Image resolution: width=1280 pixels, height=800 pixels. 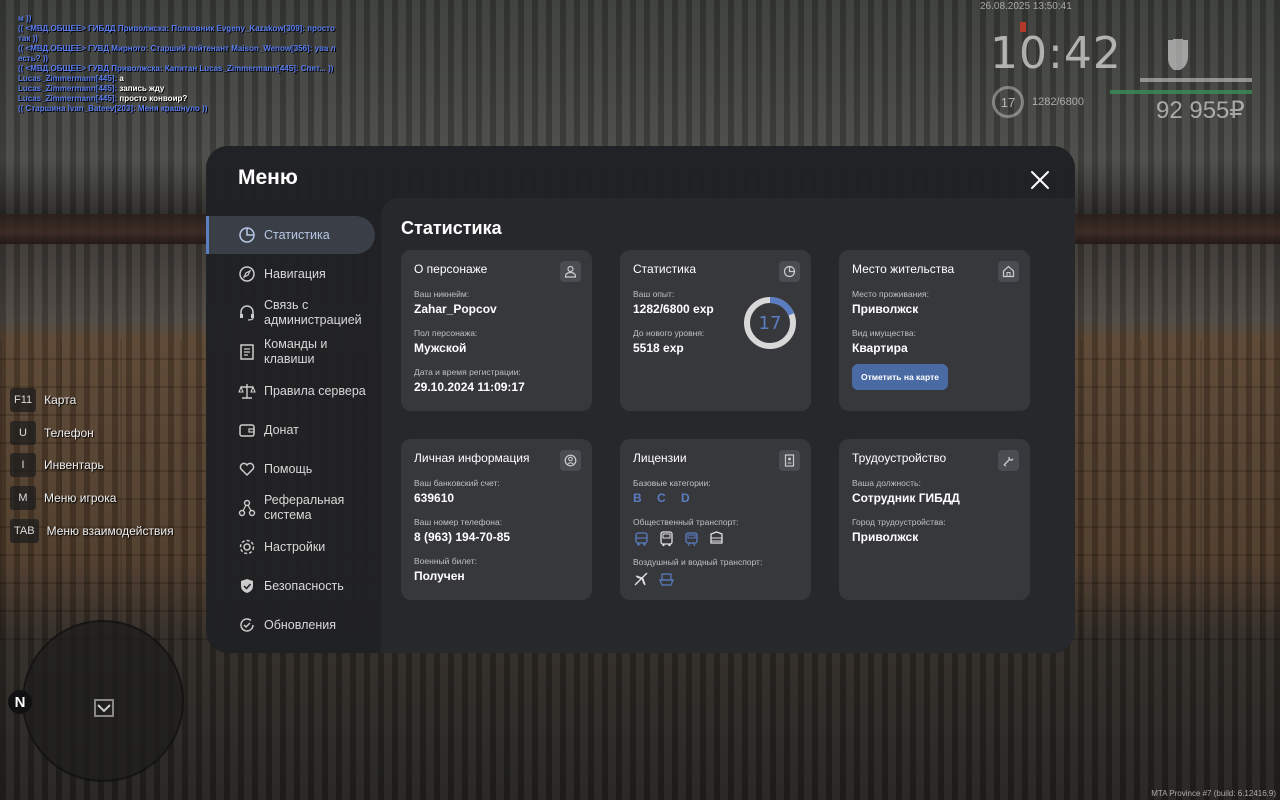 What do you see at coordinates (666, 539) in the screenshot?
I see `coach-icon` at bounding box center [666, 539].